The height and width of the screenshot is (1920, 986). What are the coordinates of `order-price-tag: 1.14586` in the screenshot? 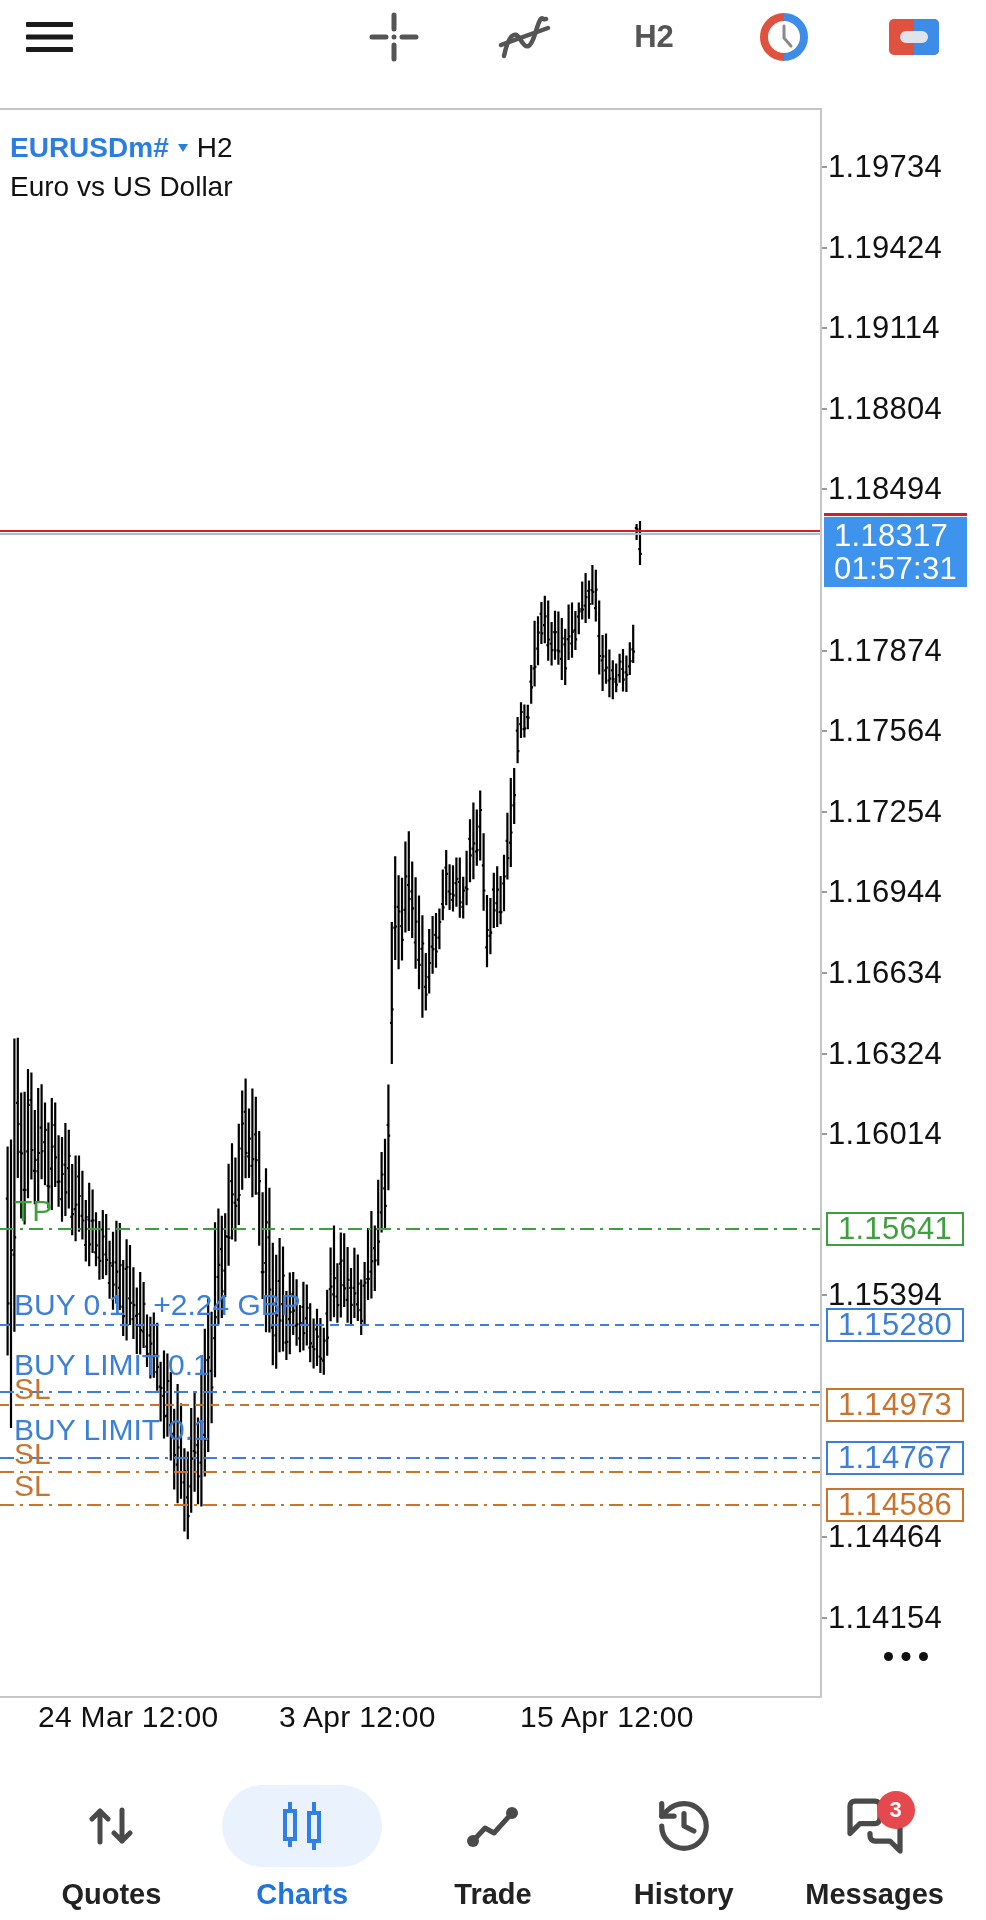 It's located at (895, 1505).